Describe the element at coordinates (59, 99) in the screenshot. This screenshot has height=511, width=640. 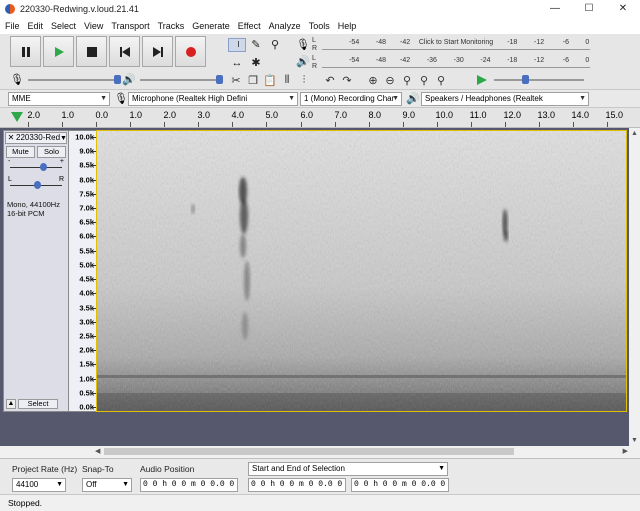
I see `audio-host-select: MME ▼` at that location.